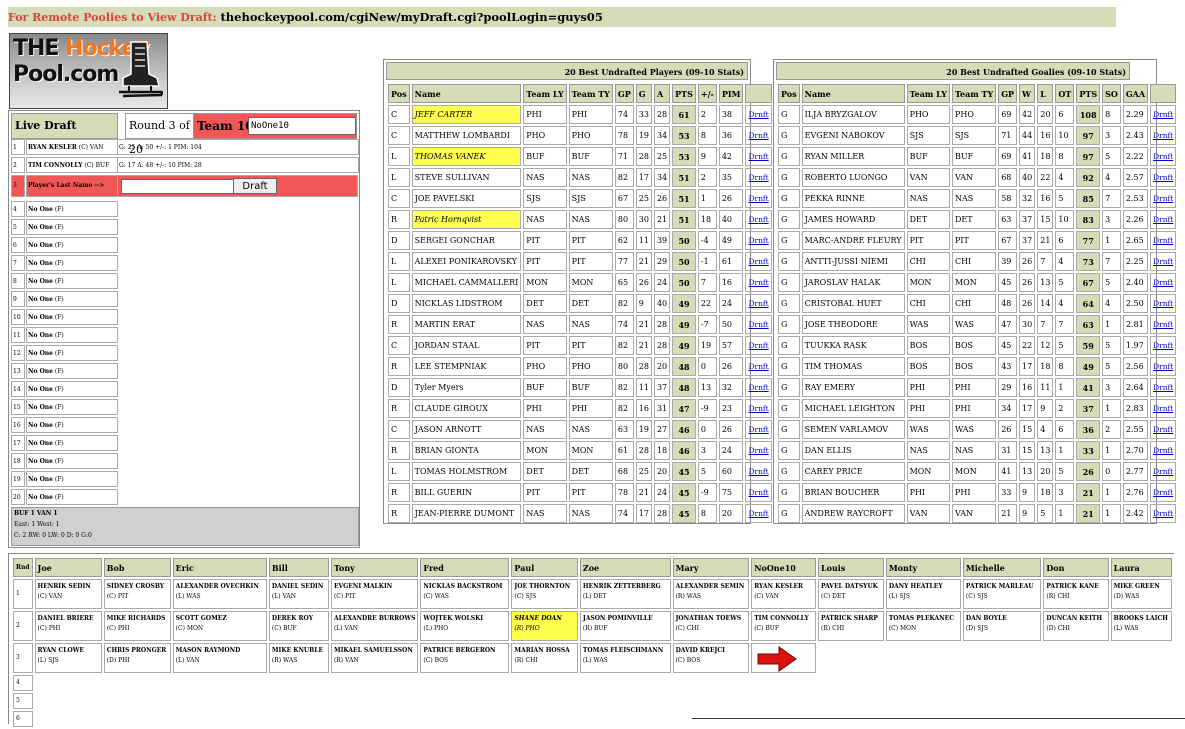  I want to click on picked-player-pos: (R) PHO, so click(527, 628).